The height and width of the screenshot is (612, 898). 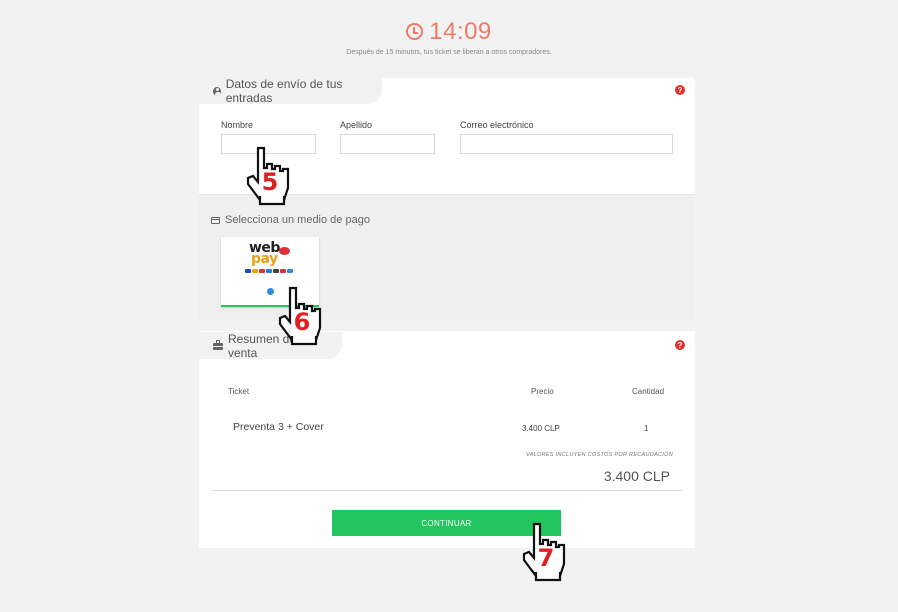 I want to click on credit-card-icon, so click(x=215, y=220).